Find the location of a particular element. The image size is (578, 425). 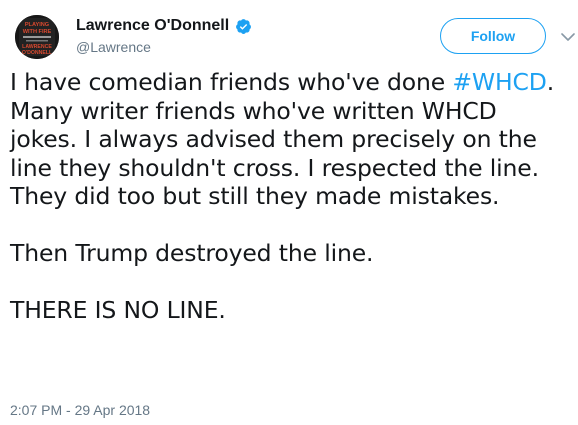

avatar-line-2: WITH FIRE is located at coordinates (37, 32).